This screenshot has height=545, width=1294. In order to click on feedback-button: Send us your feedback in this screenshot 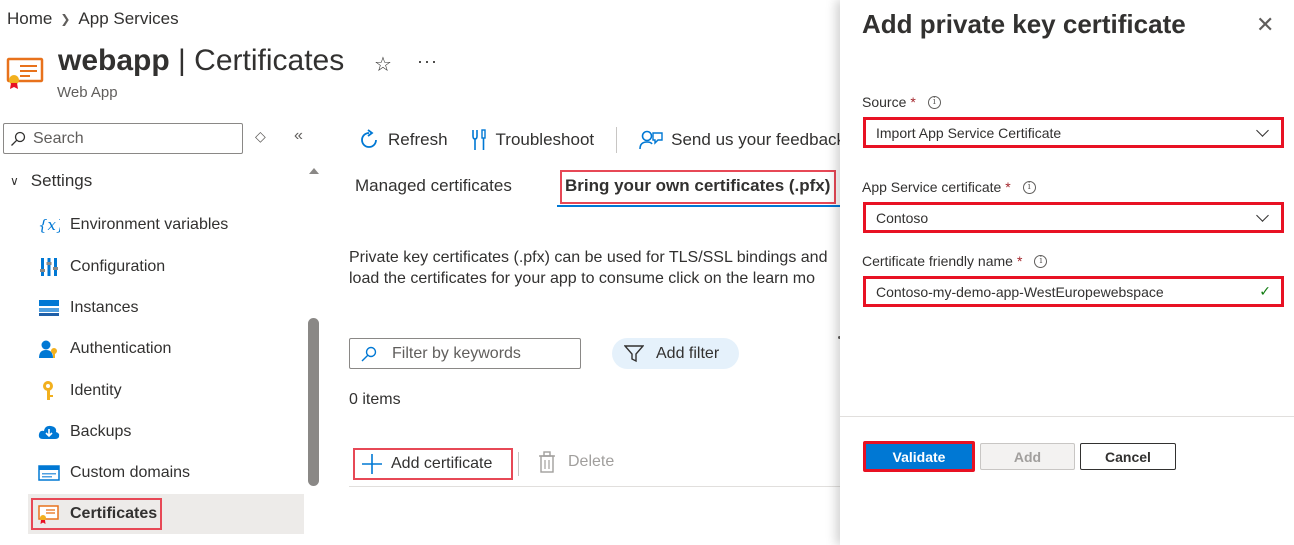, I will do `click(742, 140)`.